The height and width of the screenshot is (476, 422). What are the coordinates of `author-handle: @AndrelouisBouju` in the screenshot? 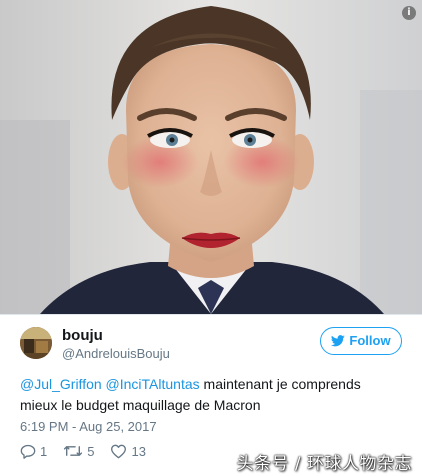 It's located at (116, 353).